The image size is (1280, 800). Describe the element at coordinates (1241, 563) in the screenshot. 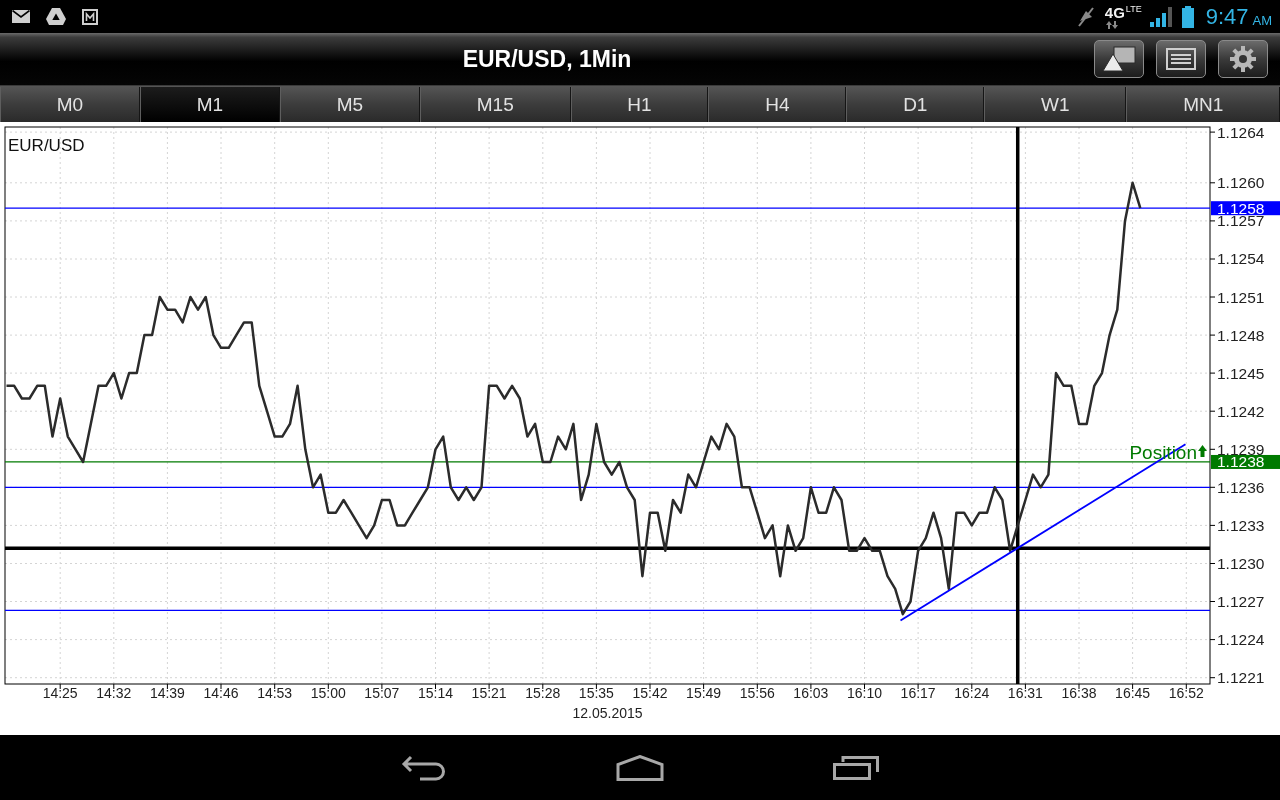

I see `axis-label: 1.1230` at that location.